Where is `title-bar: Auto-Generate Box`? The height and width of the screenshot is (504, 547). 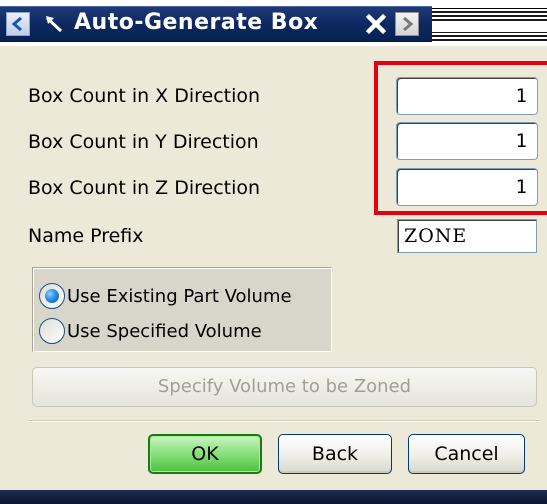
title-bar: Auto-Generate Box is located at coordinates (273, 23).